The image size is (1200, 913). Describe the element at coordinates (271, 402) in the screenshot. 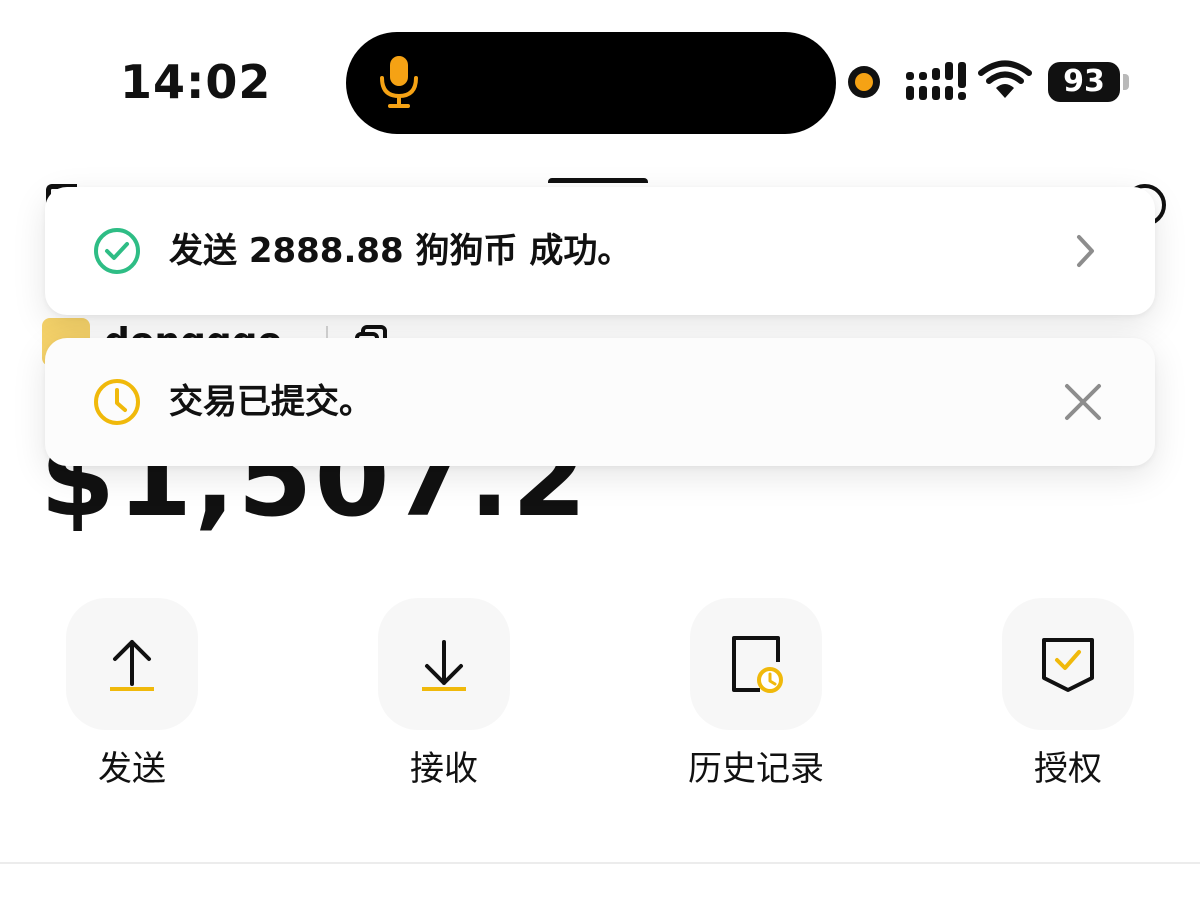

I see `toast-message: 交易已提交。` at that location.